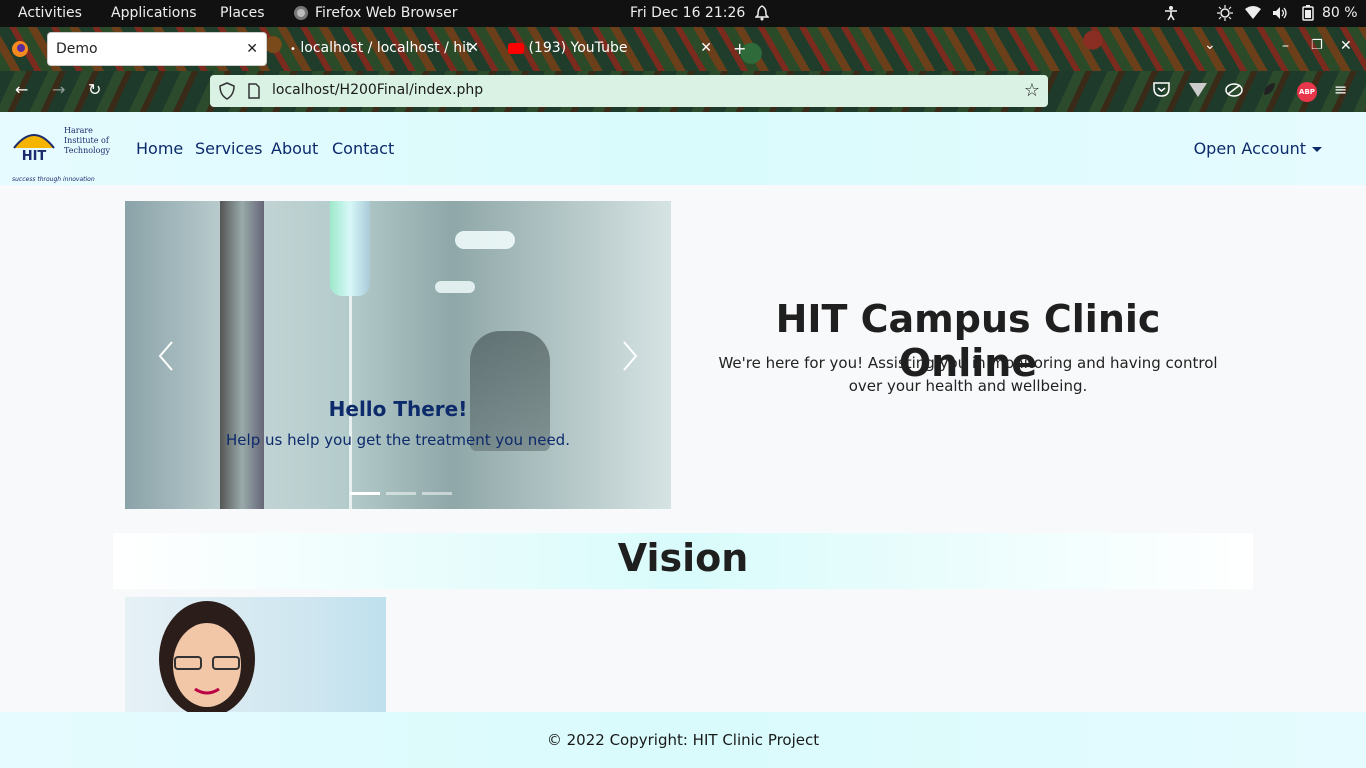 This screenshot has height=768, width=1366. Describe the element at coordinates (1210, 45) in the screenshot. I see `list-all-tabs-icon: ⌄` at that location.